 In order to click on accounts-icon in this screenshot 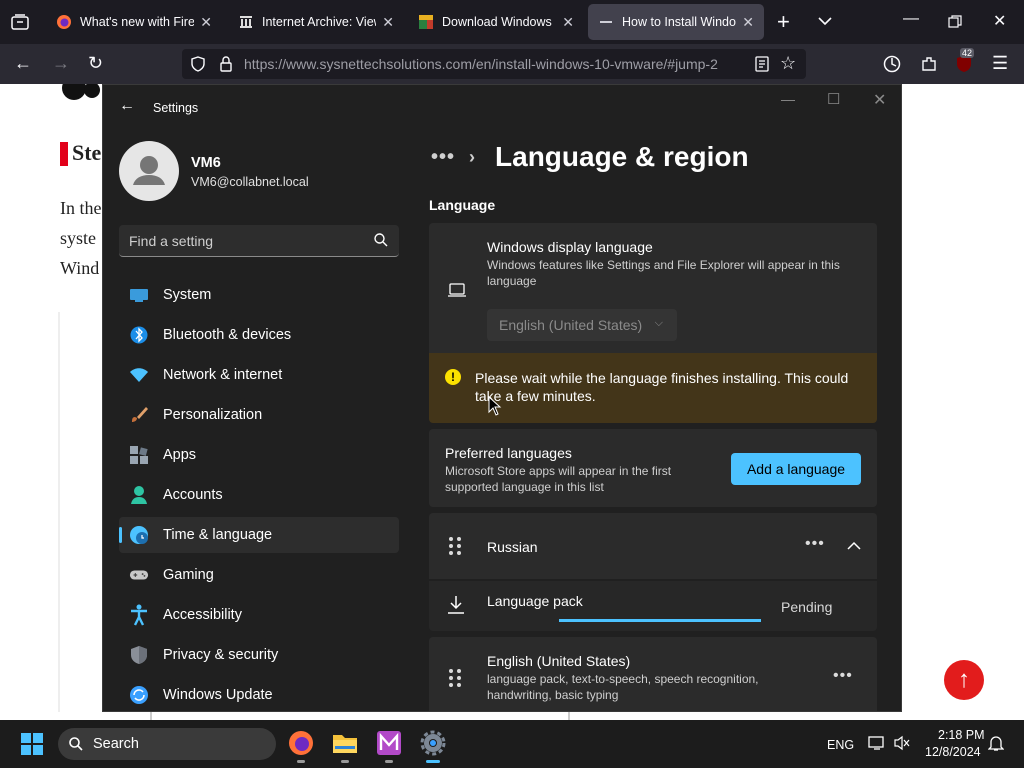, I will do `click(139, 495)`.